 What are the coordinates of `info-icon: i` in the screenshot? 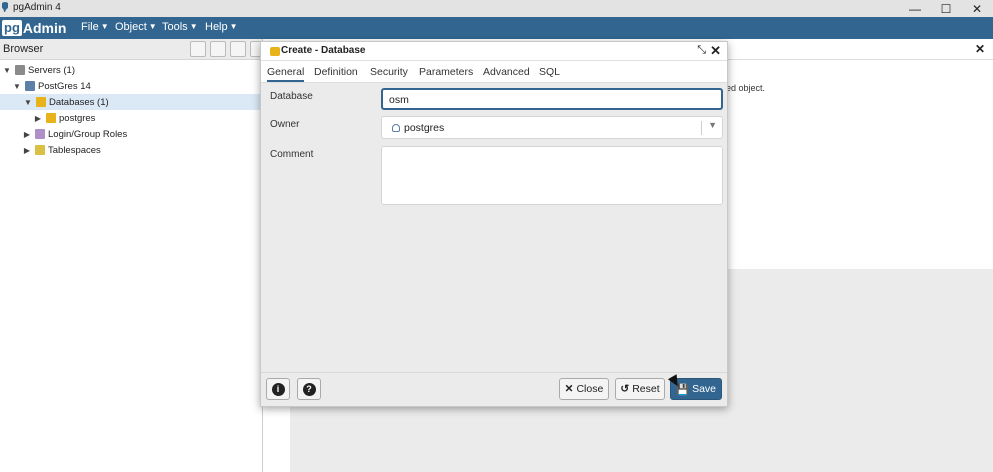 It's located at (278, 389).